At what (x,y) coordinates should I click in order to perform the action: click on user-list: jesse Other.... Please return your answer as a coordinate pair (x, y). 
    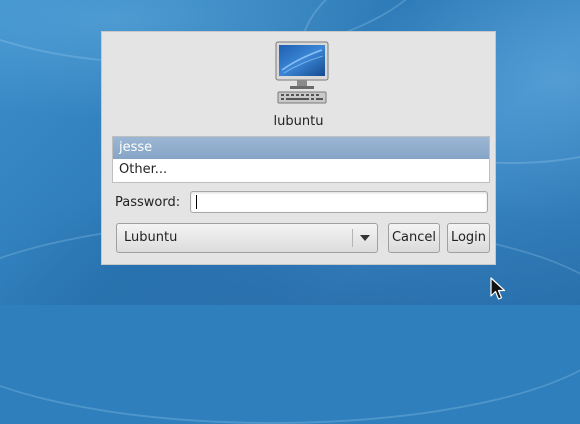
    Looking at the image, I should click on (301, 159).